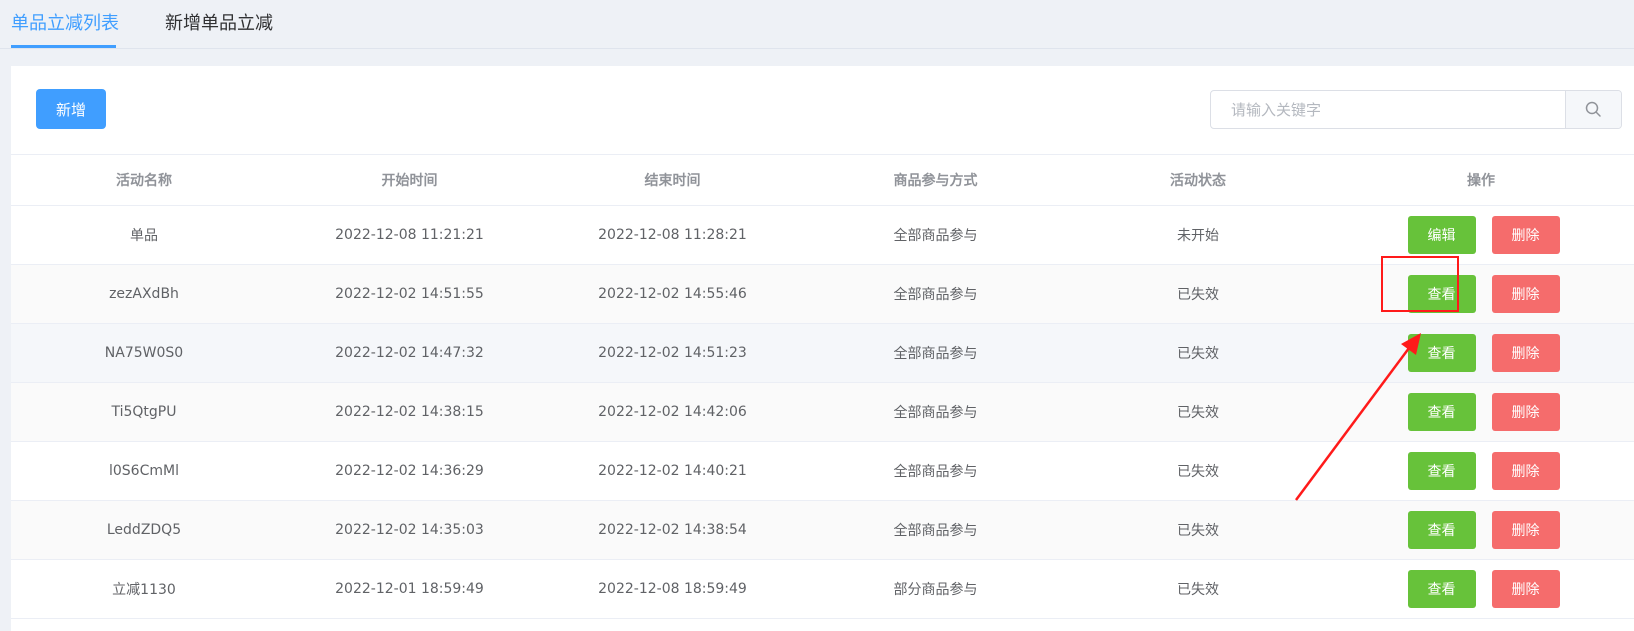  Describe the element at coordinates (1389, 109) in the screenshot. I see `search-input` at that location.